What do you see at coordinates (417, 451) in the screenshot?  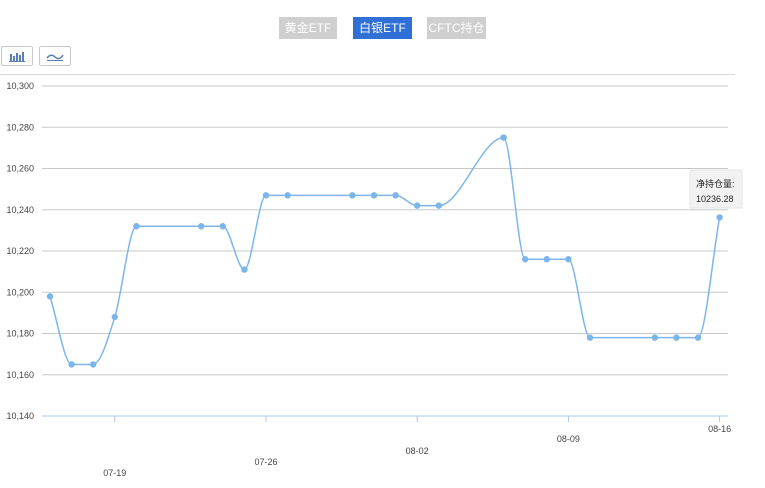 I see `x-tick-label: 08-02` at bounding box center [417, 451].